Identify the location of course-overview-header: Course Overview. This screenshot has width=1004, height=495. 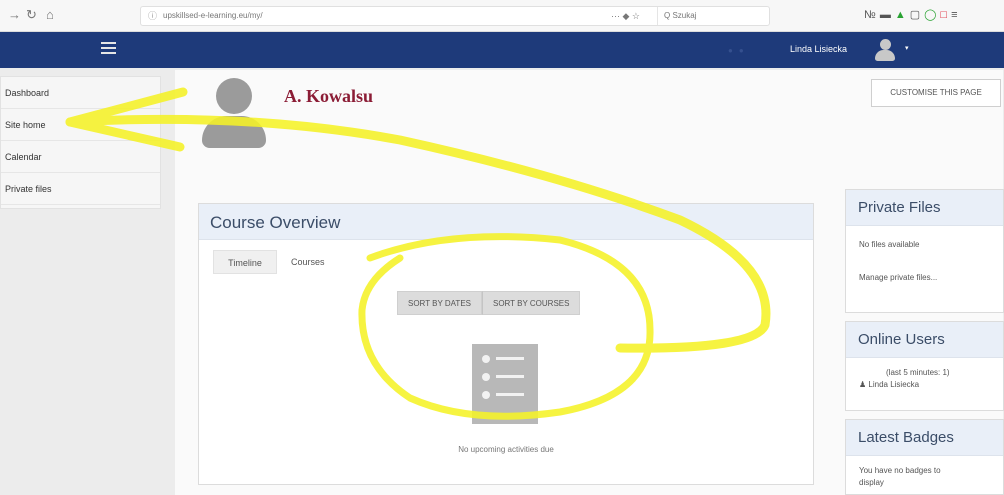
(506, 222).